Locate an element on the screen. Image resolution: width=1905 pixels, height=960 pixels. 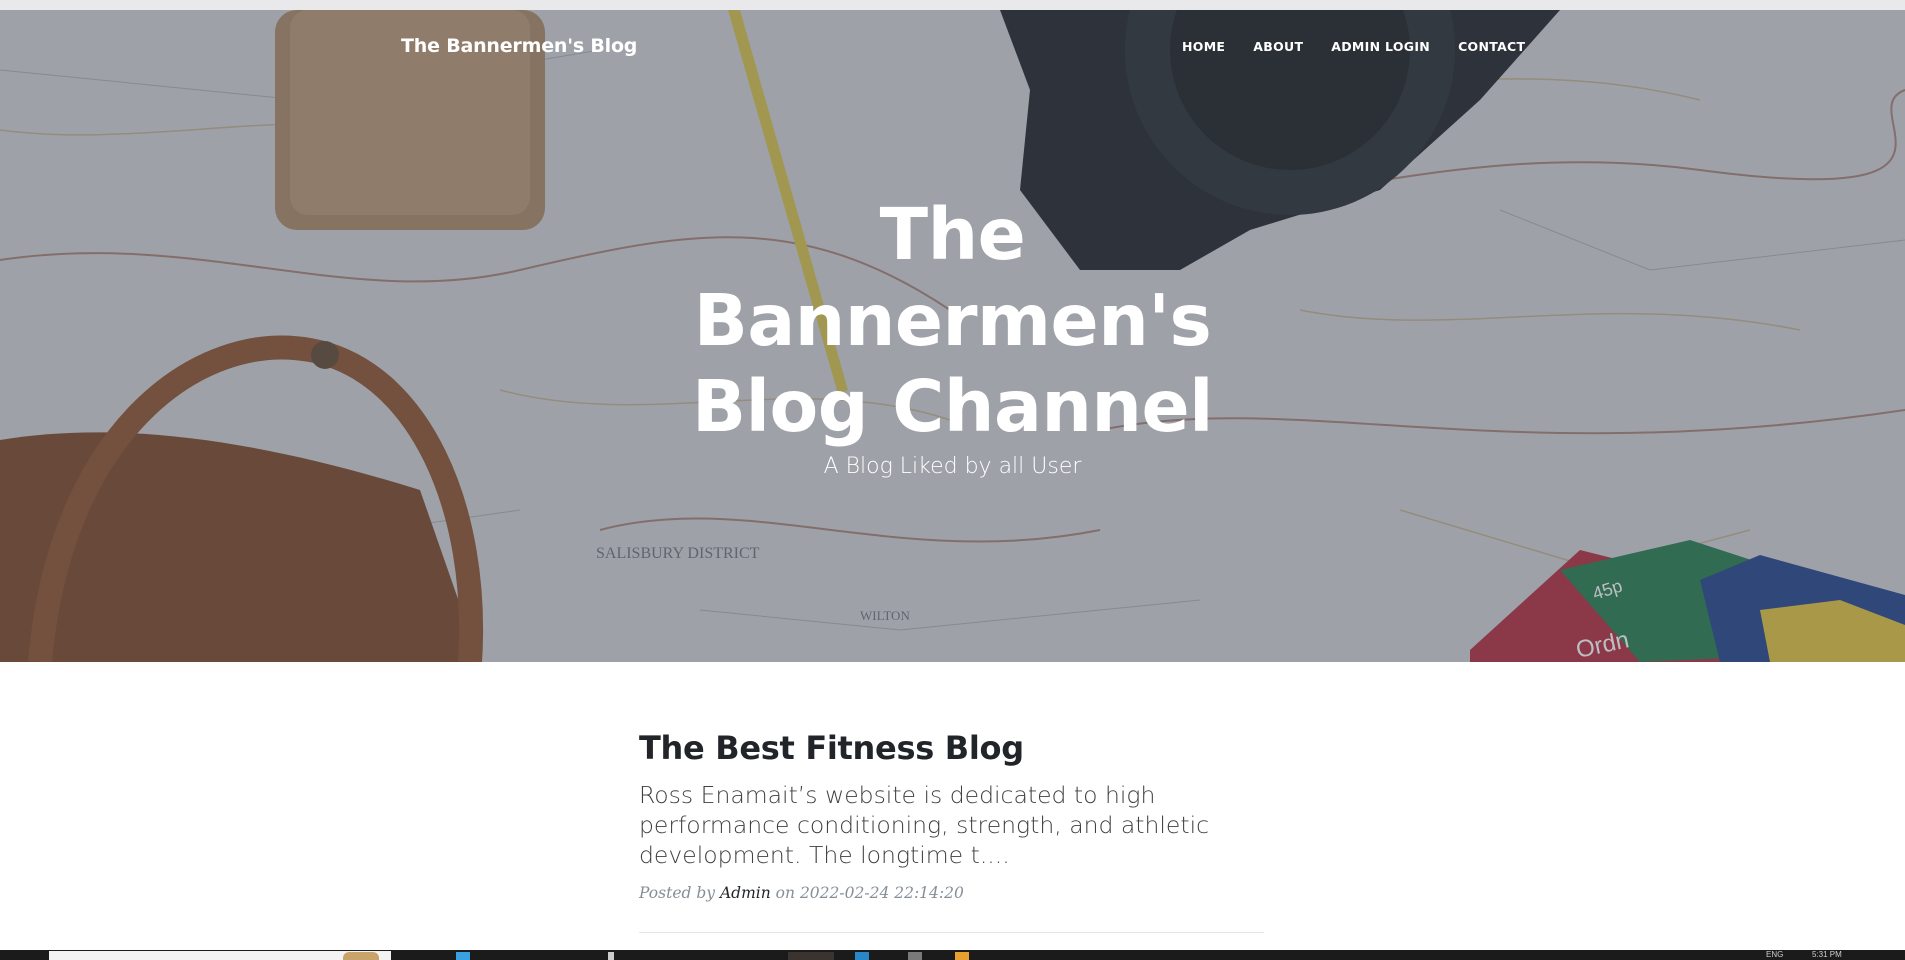
taskbar-search-box is located at coordinates (220, 955).